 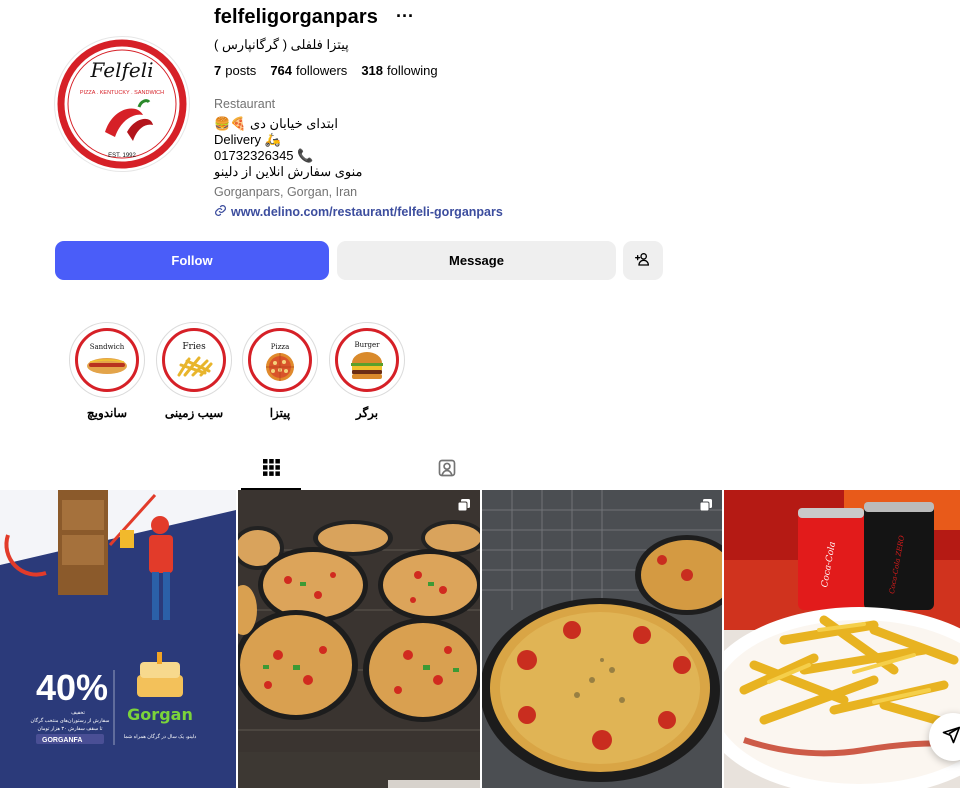 What do you see at coordinates (276, 123) in the screenshot?
I see `bio-line-address: ابتدای خیابان دی 🍕🍔` at bounding box center [276, 123].